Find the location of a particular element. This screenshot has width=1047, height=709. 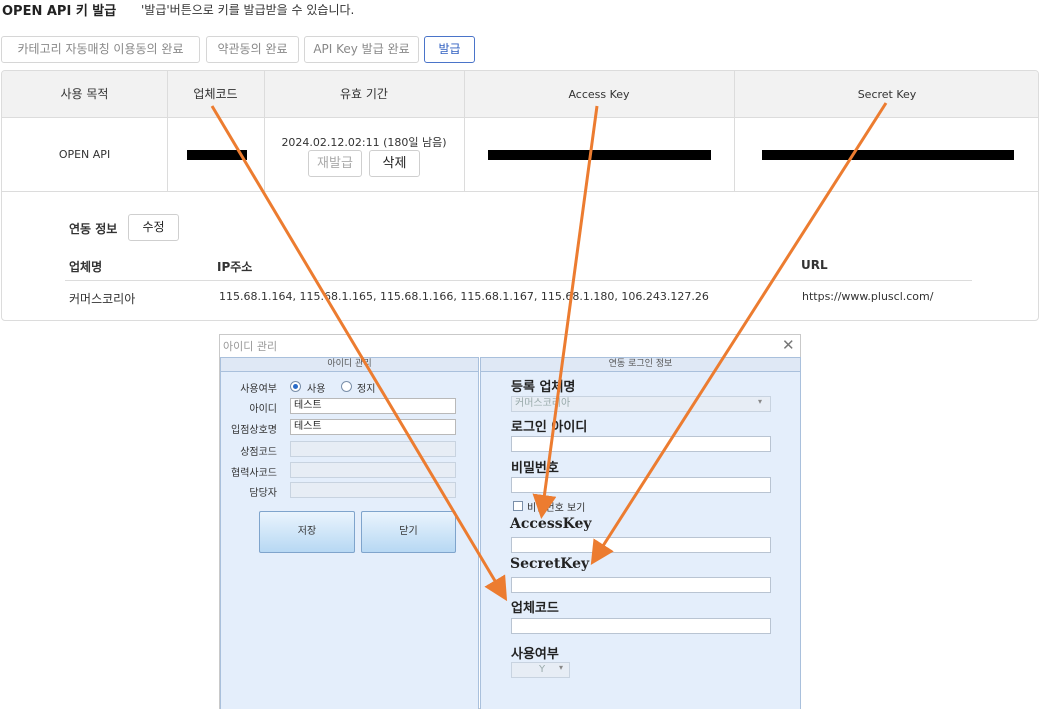

use-status-label: 사용여부 is located at coordinates (258, 389).